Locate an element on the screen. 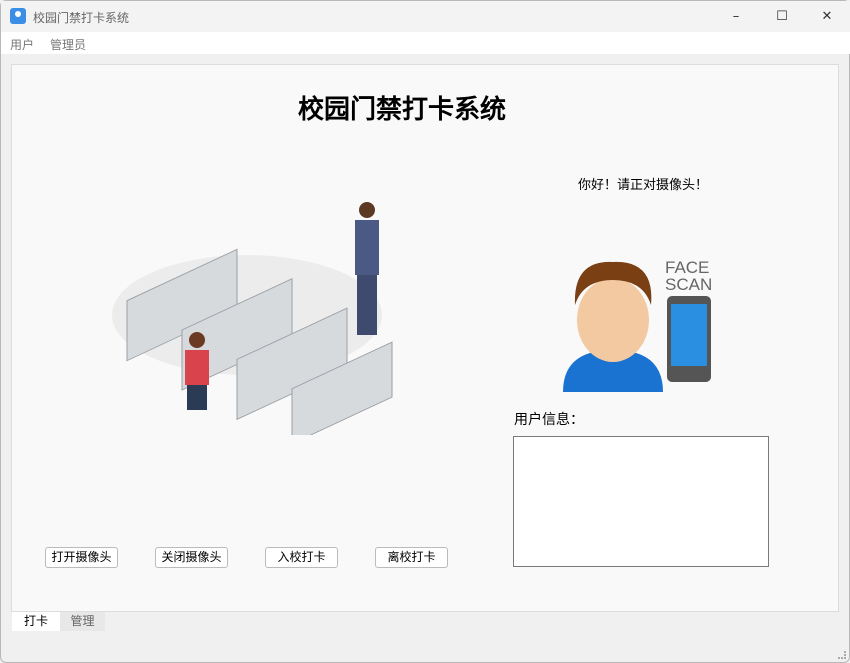 The height and width of the screenshot is (663, 850). menu-admin: 管理员 is located at coordinates (68, 44).